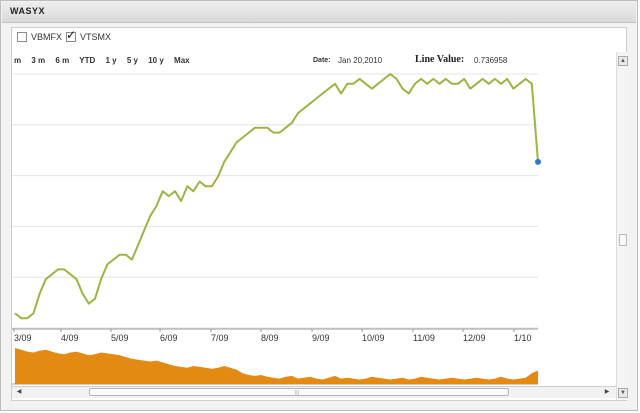  I want to click on volume-area, so click(276, 366).